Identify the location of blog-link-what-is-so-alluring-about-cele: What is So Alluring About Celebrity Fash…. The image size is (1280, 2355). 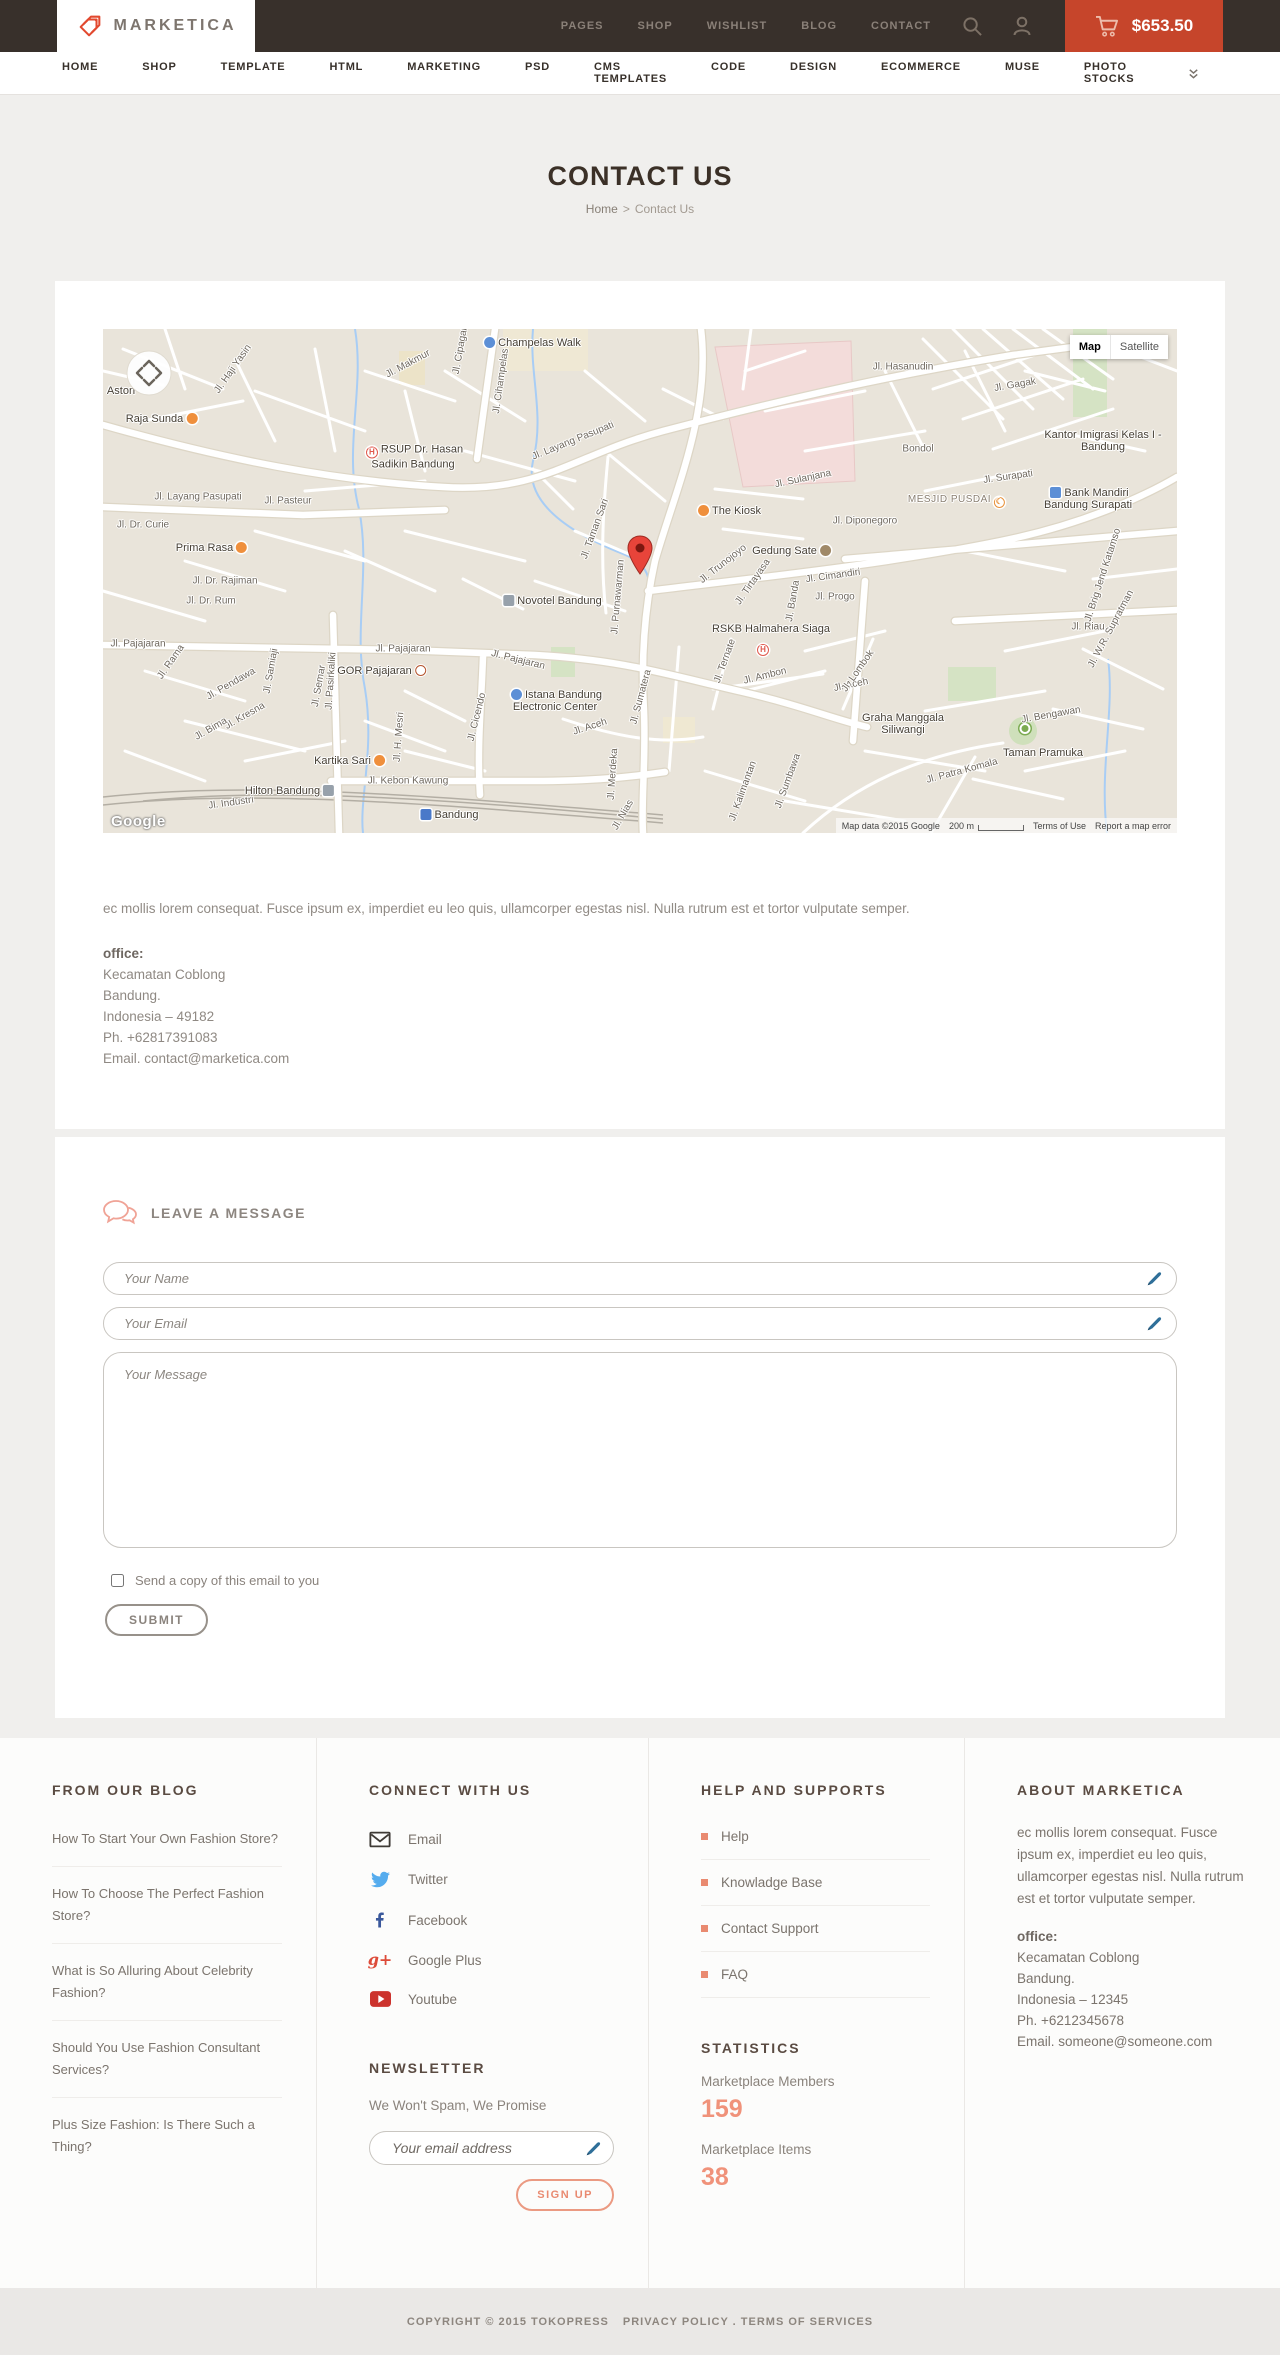
(167, 1982).